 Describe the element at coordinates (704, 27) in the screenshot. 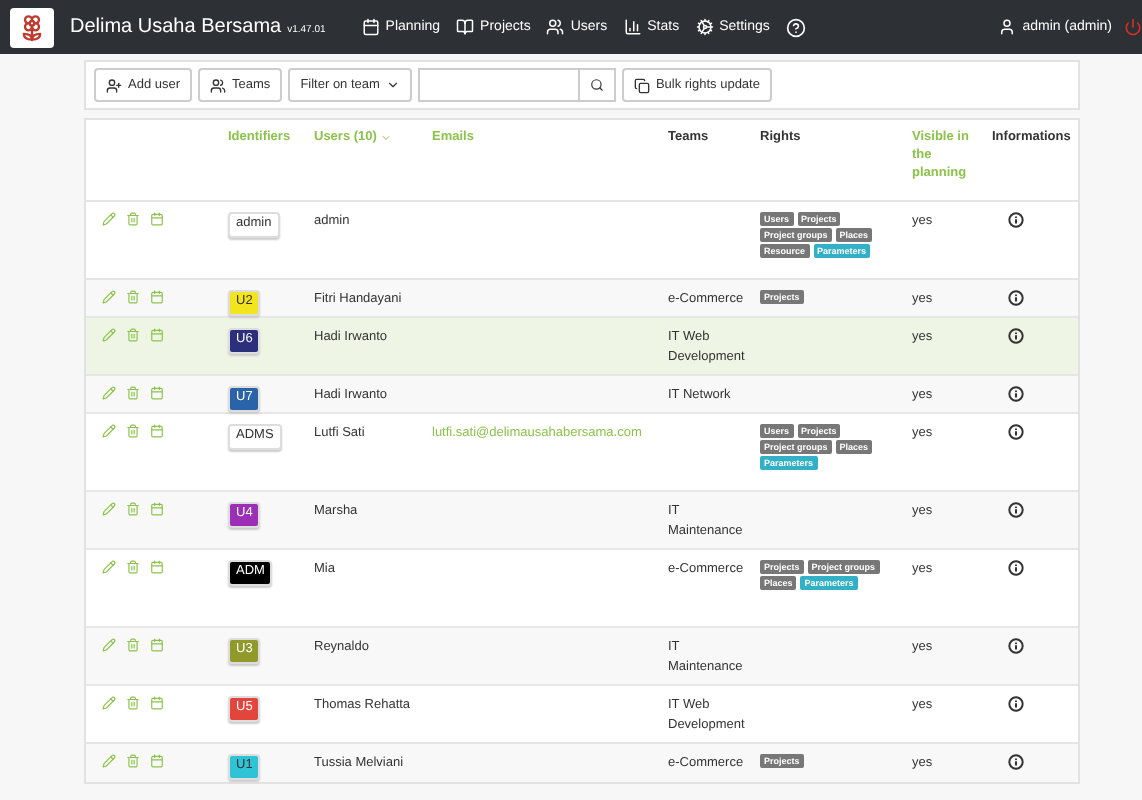

I see `gear-icon` at that location.